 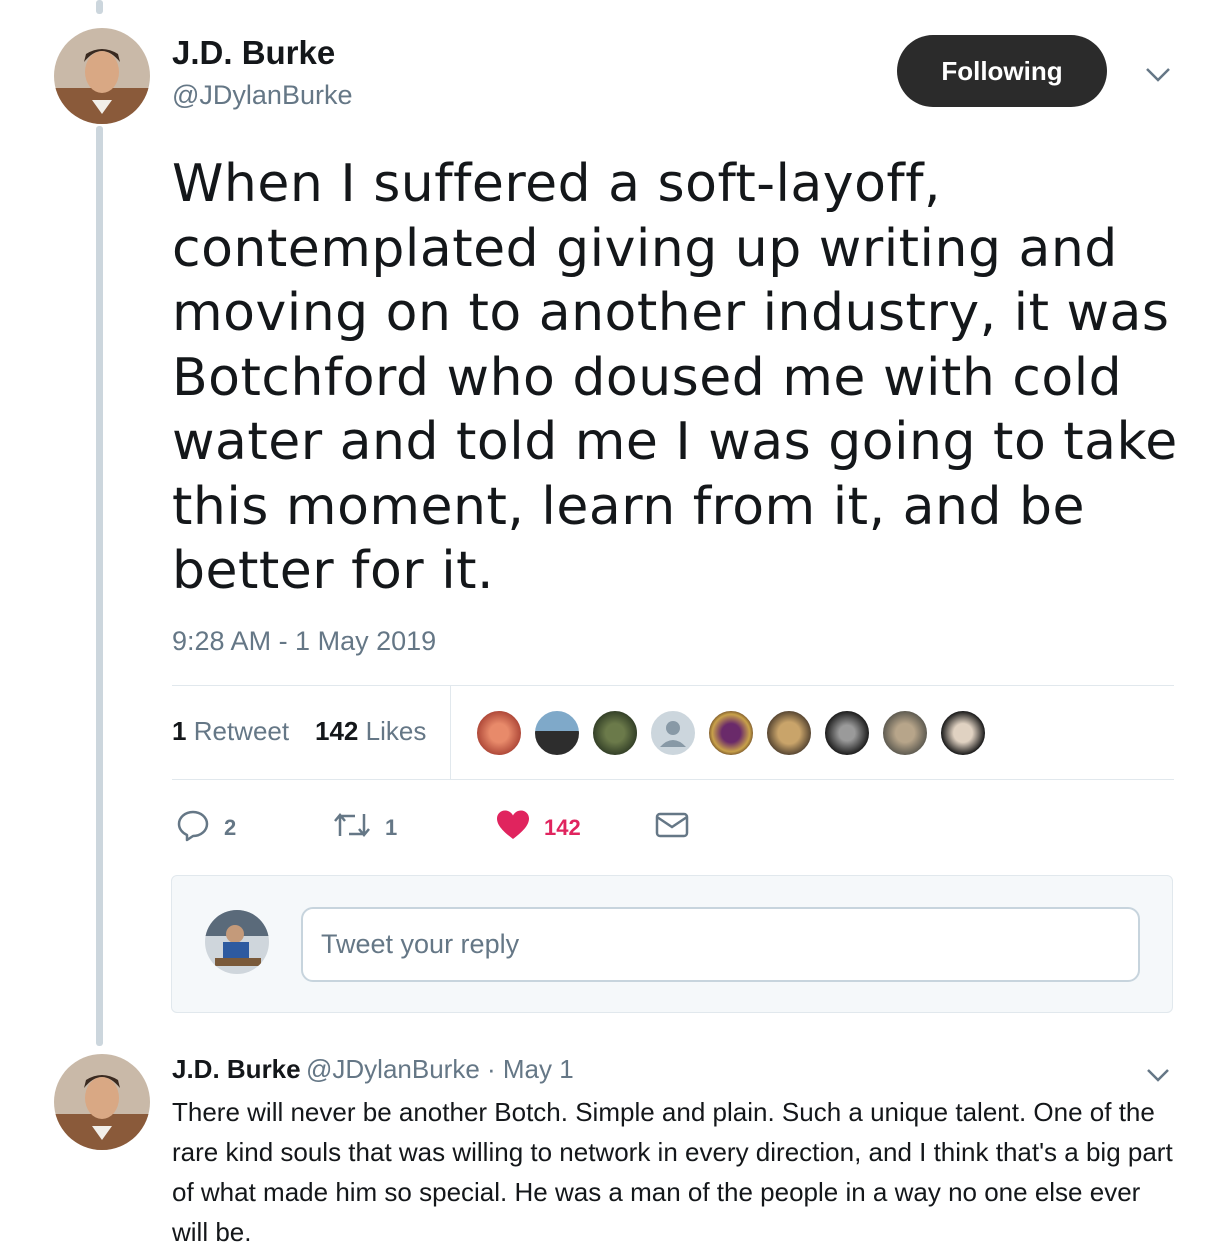 I want to click on likes-count: 142, so click(x=337, y=731).